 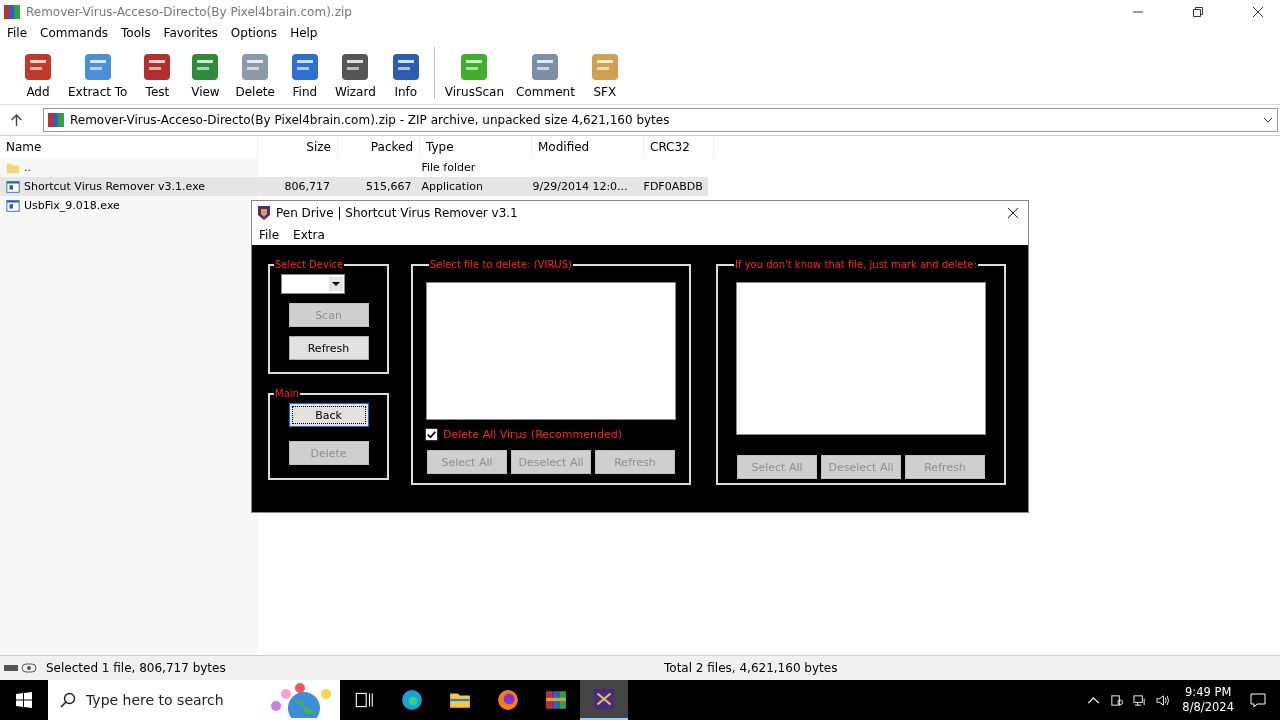 I want to click on group-title: Select file to delete: (VIRUS), so click(x=501, y=264).